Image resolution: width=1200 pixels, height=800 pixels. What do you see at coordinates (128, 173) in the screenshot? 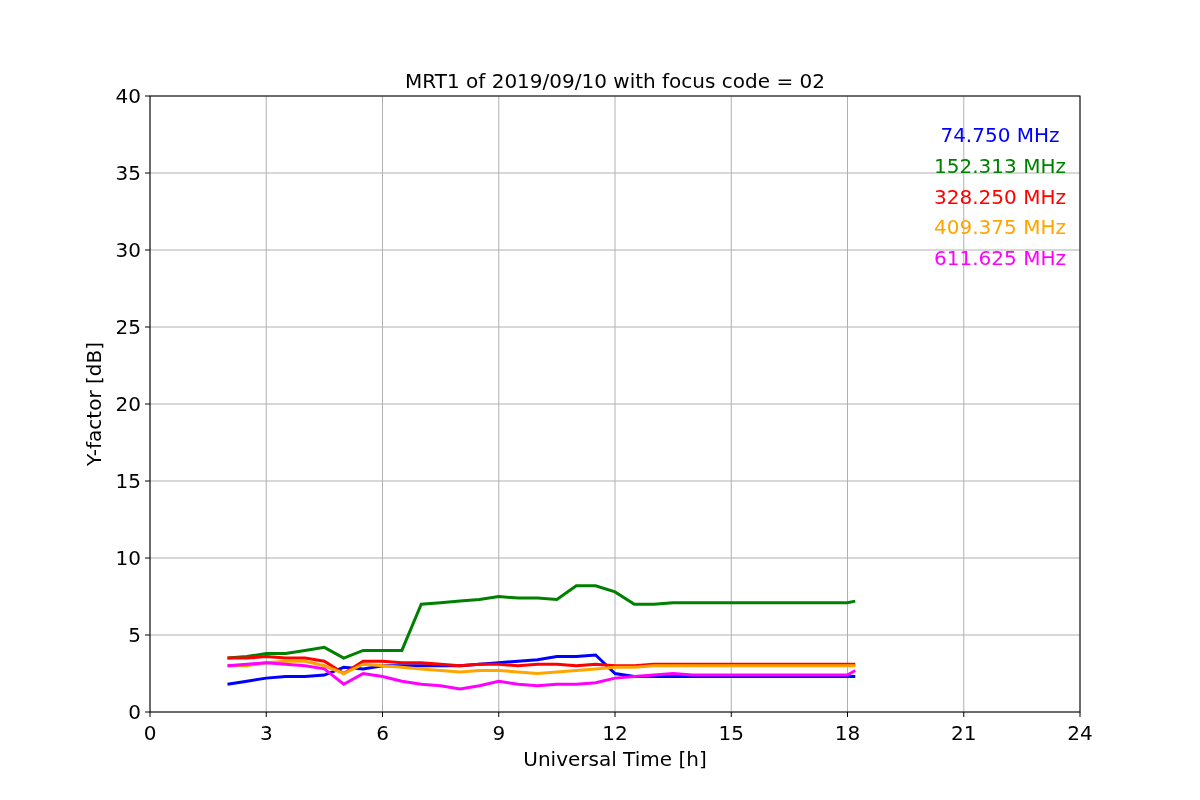
I see `y-tick-label: 35` at bounding box center [128, 173].